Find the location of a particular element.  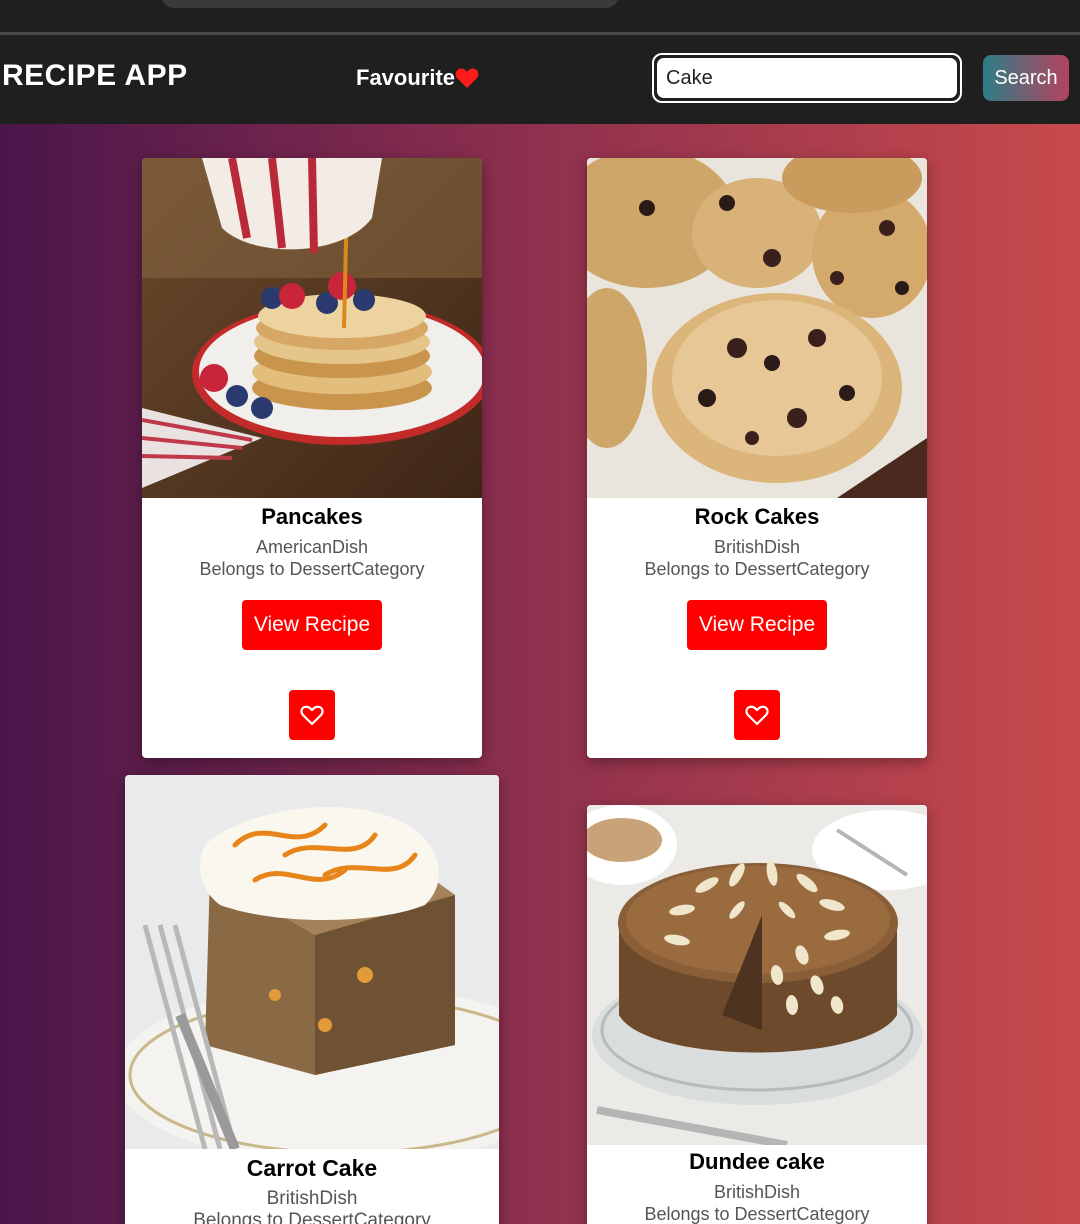

recipe-title: Rock Cakes is located at coordinates (757, 516).